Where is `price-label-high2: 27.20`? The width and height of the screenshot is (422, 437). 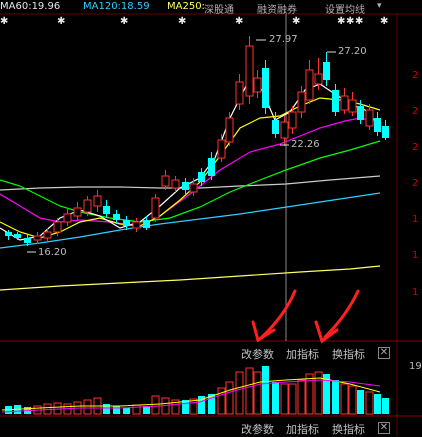
price-label-high2: 27.20 is located at coordinates (352, 51).